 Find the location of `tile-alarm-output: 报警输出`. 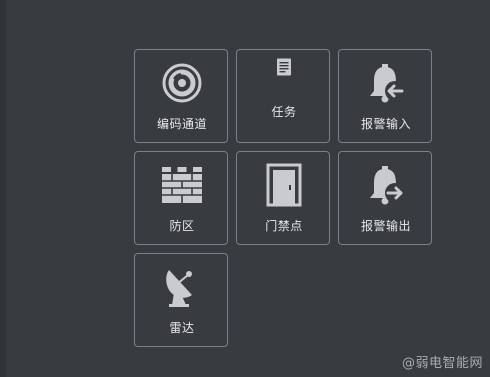

tile-alarm-output: 报警输出 is located at coordinates (385, 198).